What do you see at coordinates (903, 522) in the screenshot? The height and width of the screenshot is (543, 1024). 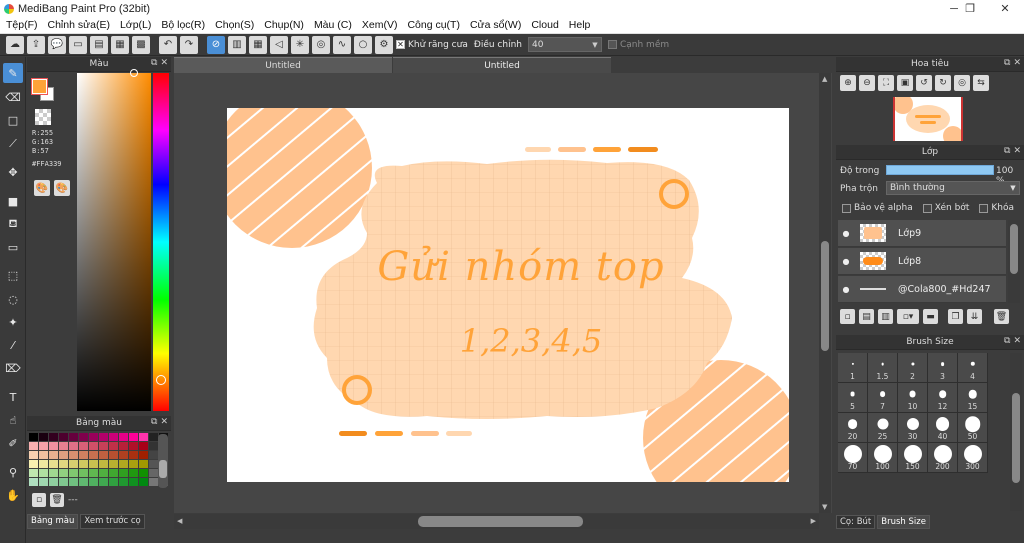 I see `tab-brush-size: Brush Size` at bounding box center [903, 522].